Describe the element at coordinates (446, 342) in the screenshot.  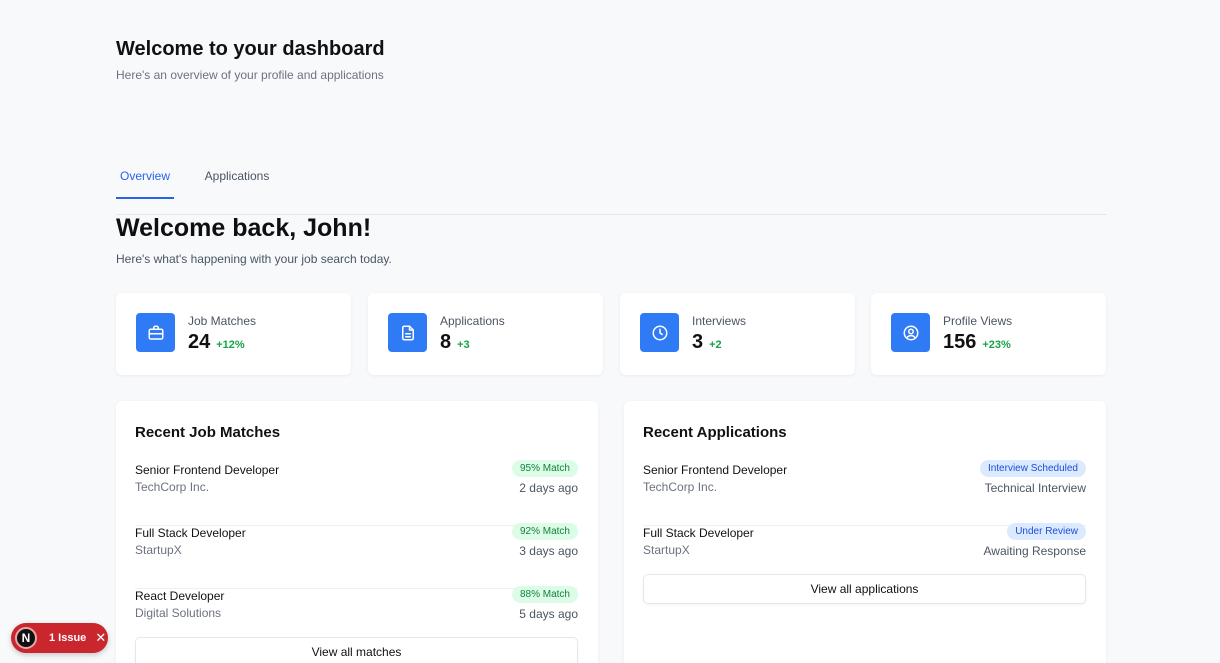
I see `stat-number: 8` at that location.